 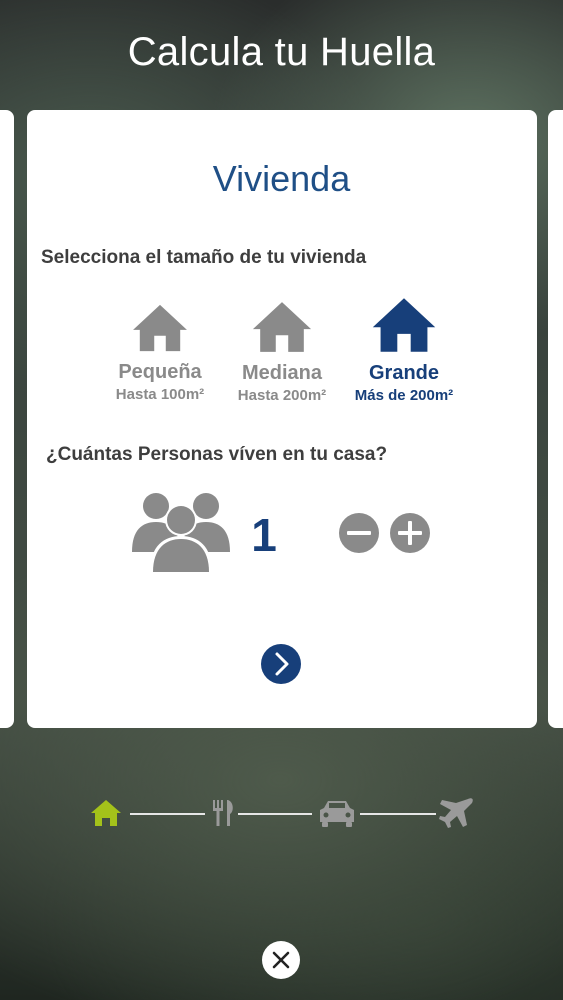 I want to click on card-title: Vivienda, so click(x=281, y=178).